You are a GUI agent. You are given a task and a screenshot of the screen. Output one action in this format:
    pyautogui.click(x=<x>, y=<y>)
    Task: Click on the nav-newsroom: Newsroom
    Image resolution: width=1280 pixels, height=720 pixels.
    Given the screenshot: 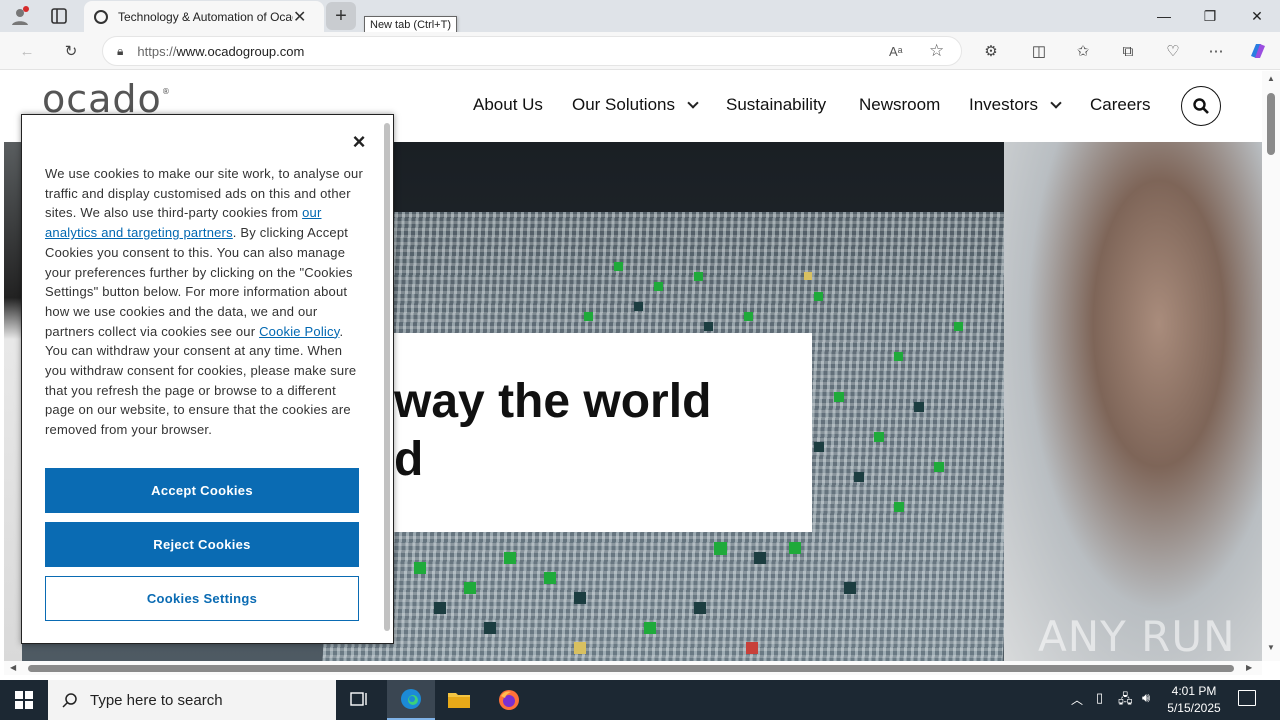 What is the action you would take?
    pyautogui.click(x=899, y=105)
    